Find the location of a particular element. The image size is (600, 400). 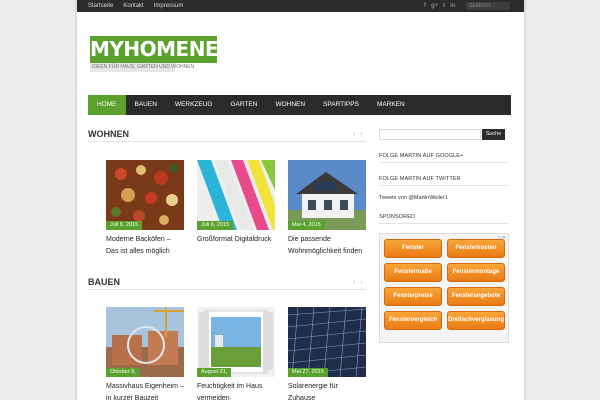

article-card: Juli 6, 2015 Großformat Digitaldruck is located at coordinates (236, 203).